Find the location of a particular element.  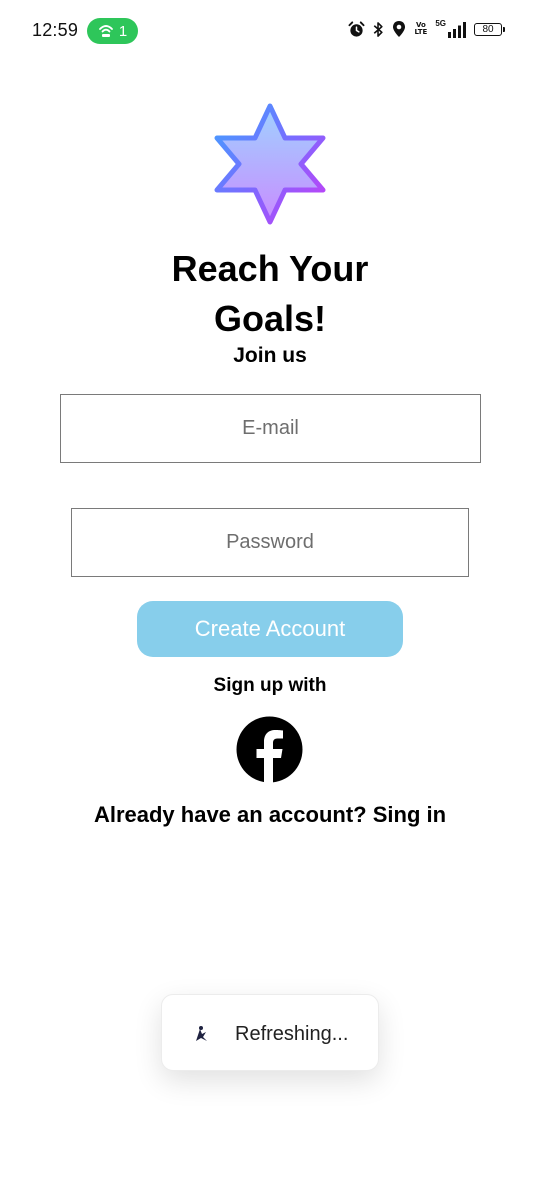

network-type: 5G is located at coordinates (440, 23).